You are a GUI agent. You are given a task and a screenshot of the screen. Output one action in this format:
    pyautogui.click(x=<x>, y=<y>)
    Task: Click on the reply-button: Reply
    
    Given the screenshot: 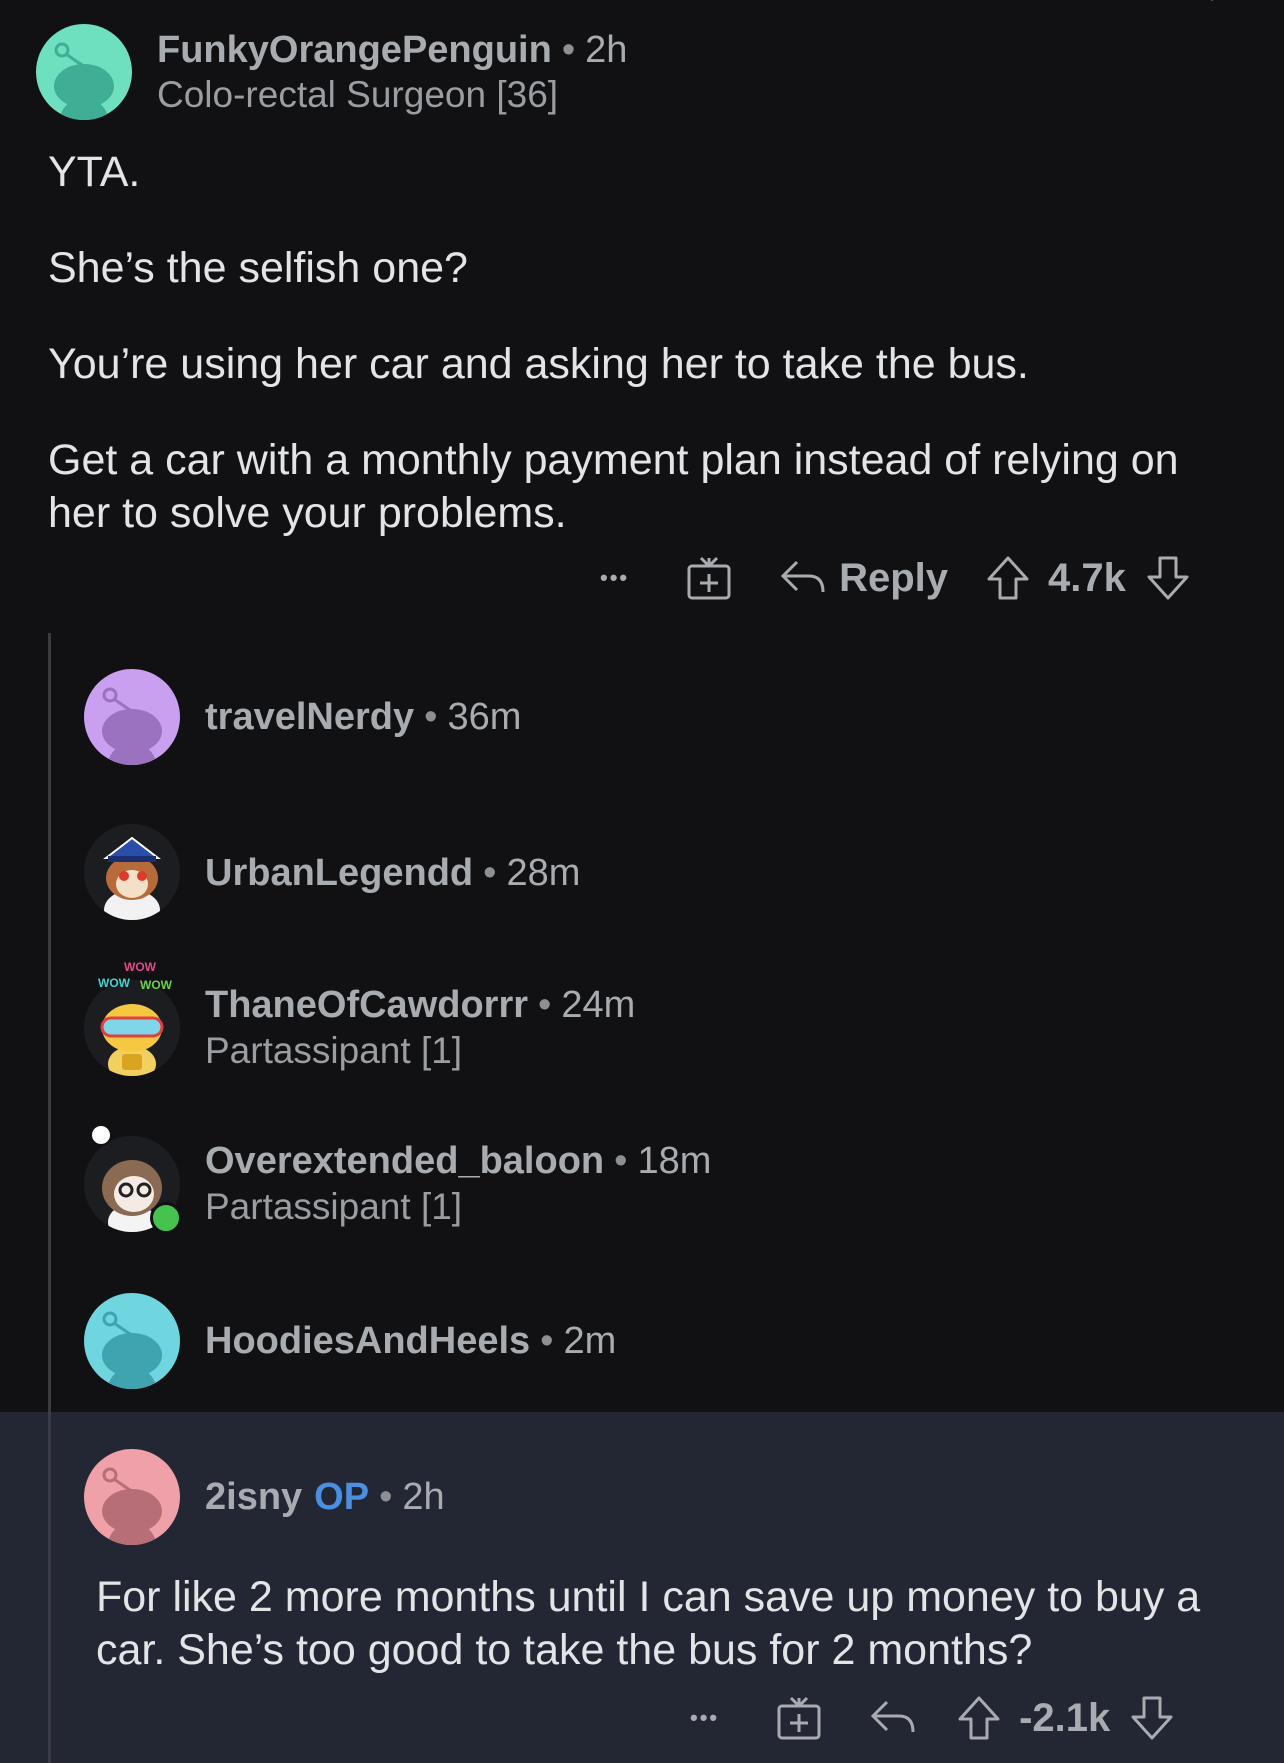 What is the action you would take?
    pyautogui.click(x=863, y=578)
    